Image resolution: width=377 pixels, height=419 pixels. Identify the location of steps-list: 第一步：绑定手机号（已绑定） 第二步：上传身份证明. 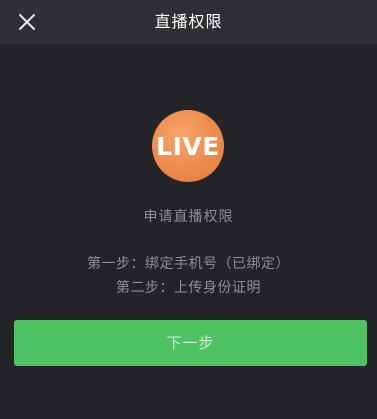
(188, 276).